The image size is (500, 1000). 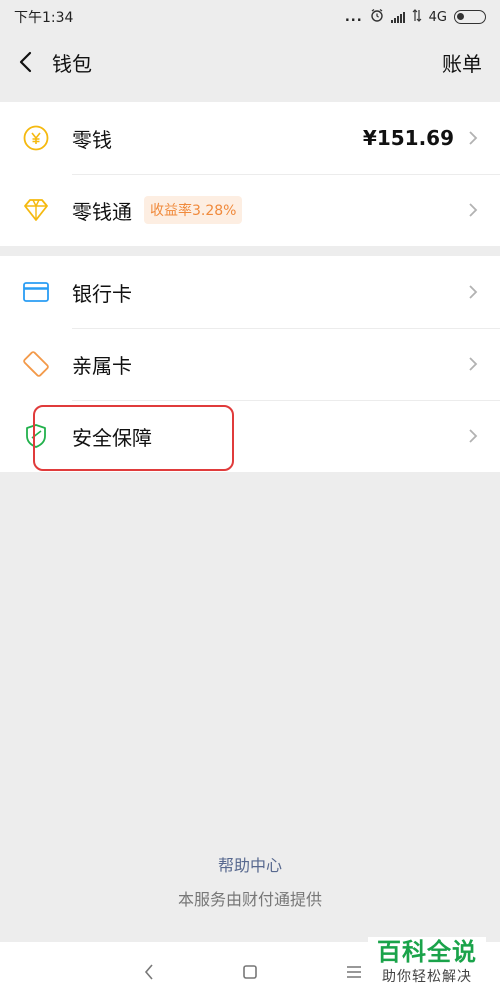 I want to click on help-center-link: 帮助中心, so click(x=250, y=864).